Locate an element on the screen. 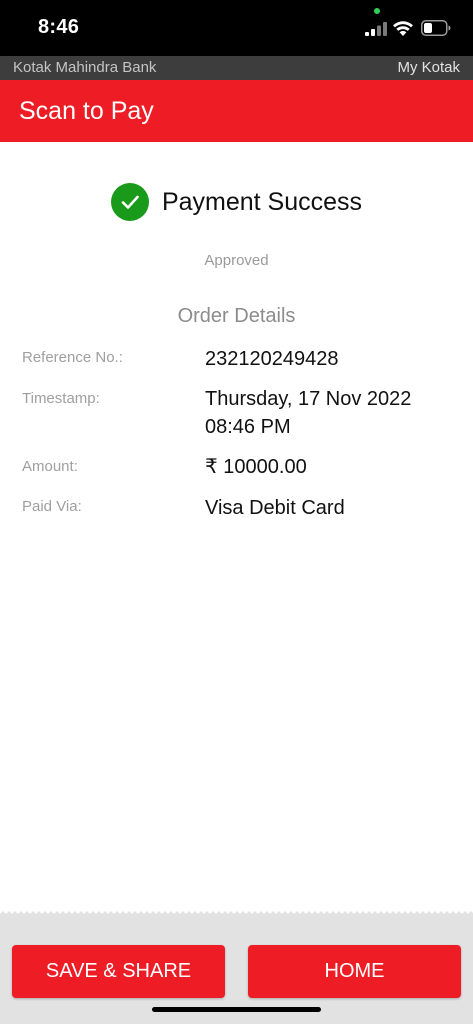 Image resolution: width=473 pixels, height=1024 pixels. check-circle-icon is located at coordinates (129, 202).